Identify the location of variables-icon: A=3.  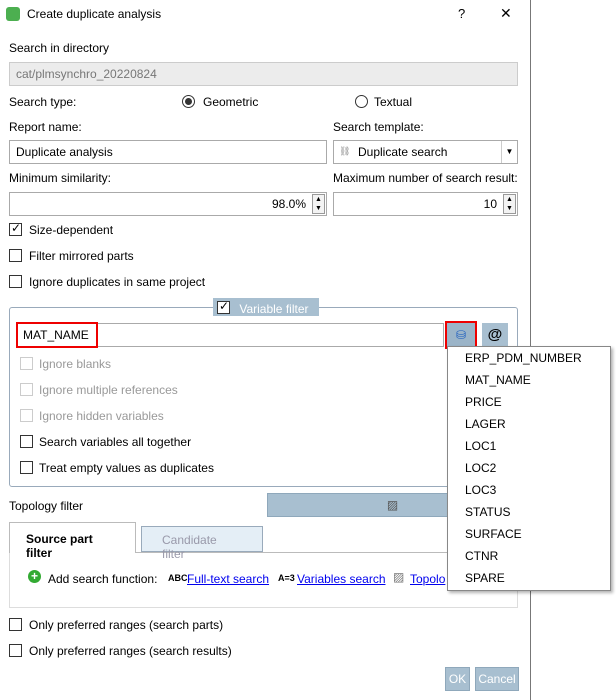
(286, 578).